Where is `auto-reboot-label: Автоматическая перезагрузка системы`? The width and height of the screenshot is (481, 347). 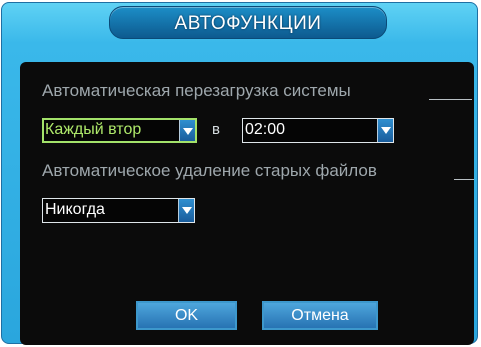 auto-reboot-label: Автоматическая перезагрузка системы is located at coordinates (196, 90).